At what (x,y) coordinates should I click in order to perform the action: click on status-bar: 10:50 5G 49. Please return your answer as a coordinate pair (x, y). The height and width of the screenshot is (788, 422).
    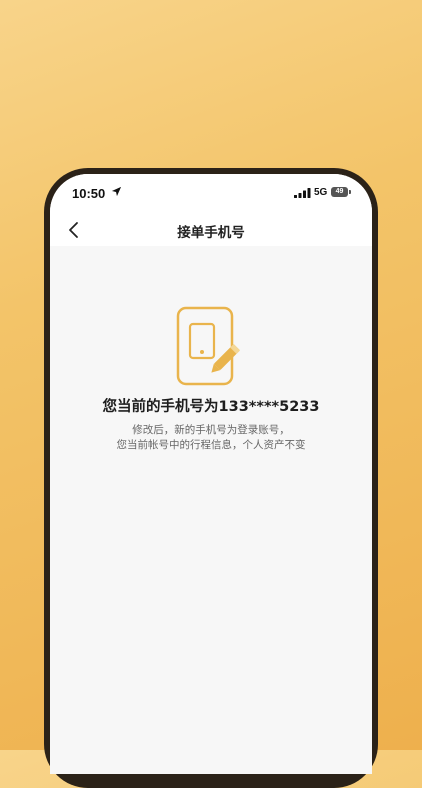
    Looking at the image, I should click on (211, 194).